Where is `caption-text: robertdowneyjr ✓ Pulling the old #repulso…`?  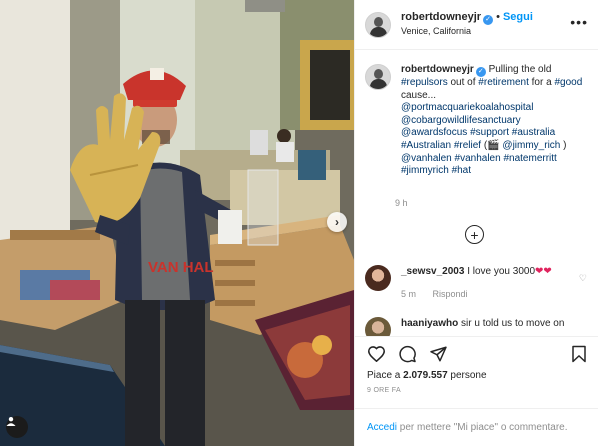 caption-text: robertdowneyjr ✓ Pulling the old #repulso… is located at coordinates (496, 121).